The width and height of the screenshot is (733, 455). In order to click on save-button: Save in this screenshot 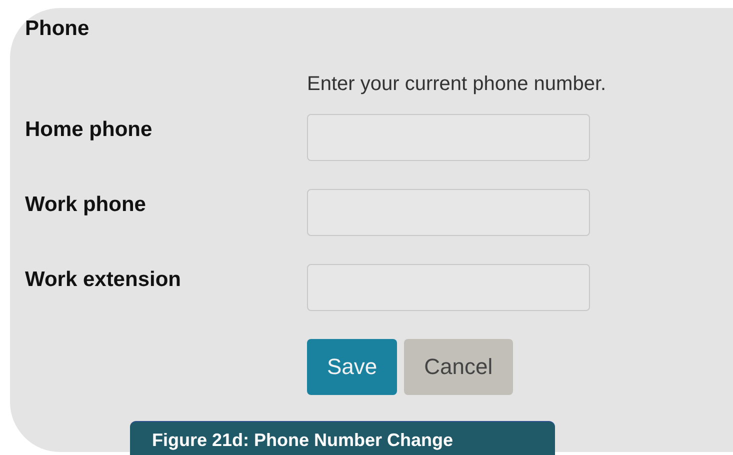, I will do `click(352, 367)`.